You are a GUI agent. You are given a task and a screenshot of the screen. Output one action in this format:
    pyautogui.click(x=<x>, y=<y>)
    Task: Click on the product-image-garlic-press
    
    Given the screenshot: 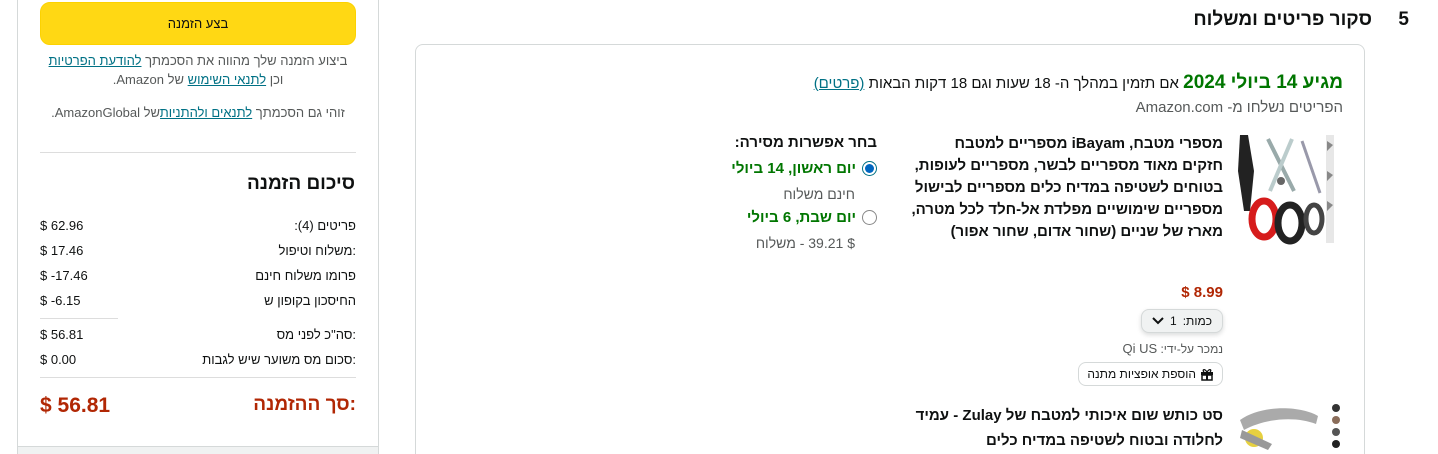 What is the action you would take?
    pyautogui.click(x=1288, y=427)
    